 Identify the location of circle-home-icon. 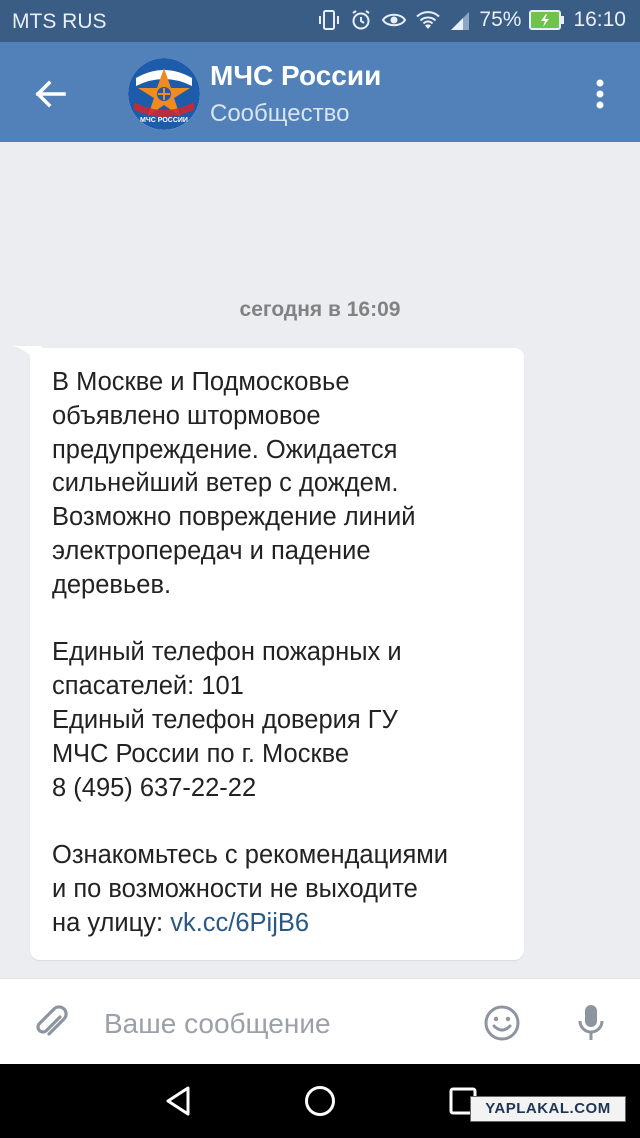
(320, 1101).